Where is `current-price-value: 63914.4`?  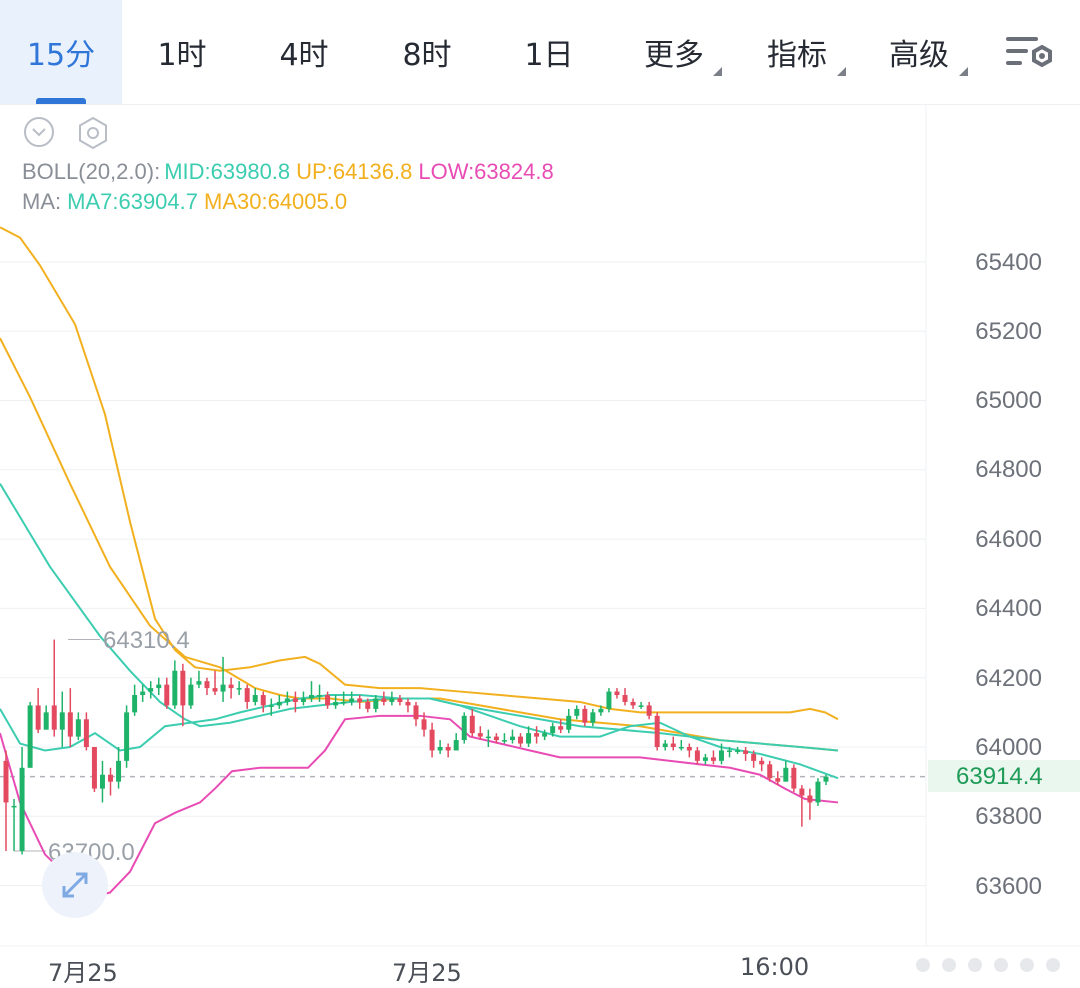
current-price-value: 63914.4 is located at coordinates (999, 776).